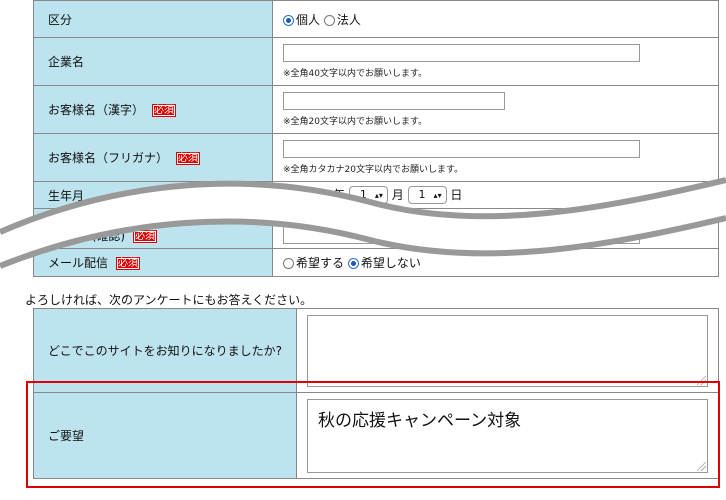 Image resolution: width=726 pixels, height=500 pixels. Describe the element at coordinates (461, 149) in the screenshot. I see `name-kana-input` at that location.